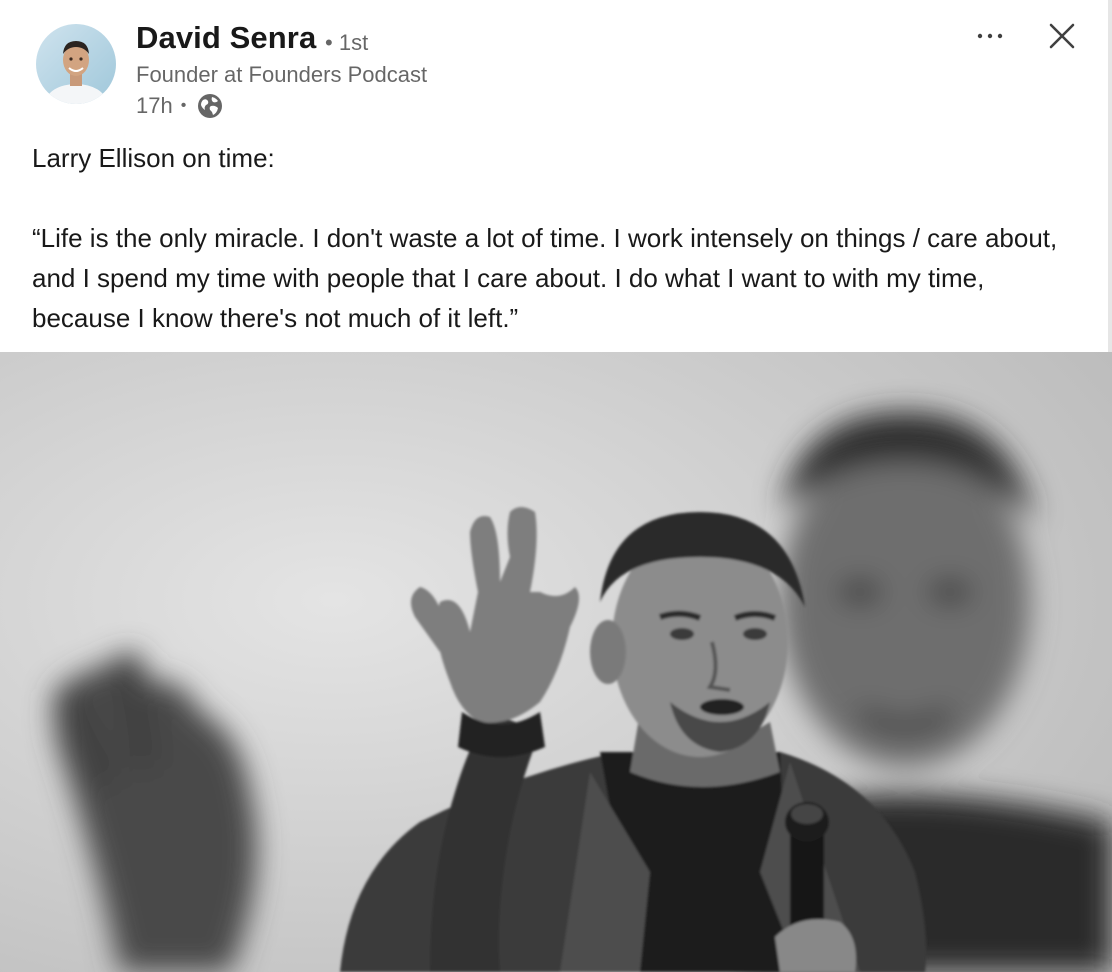 The height and width of the screenshot is (972, 1112). I want to click on close-icon, so click(1062, 36).